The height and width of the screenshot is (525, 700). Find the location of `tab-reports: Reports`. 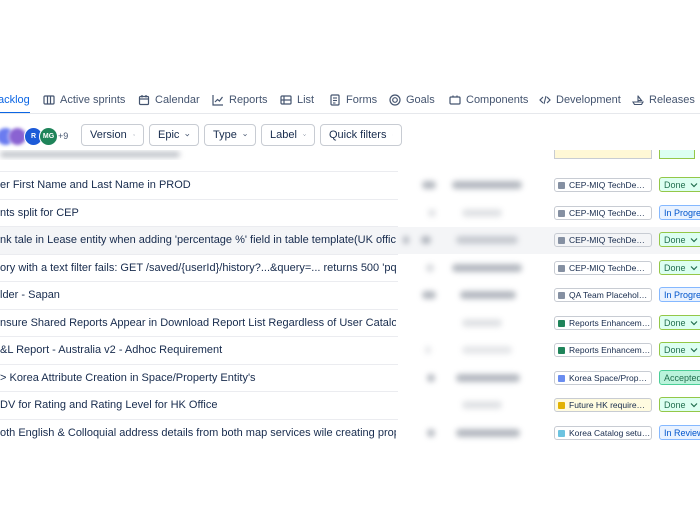

tab-reports: Reports is located at coordinates (240, 100).